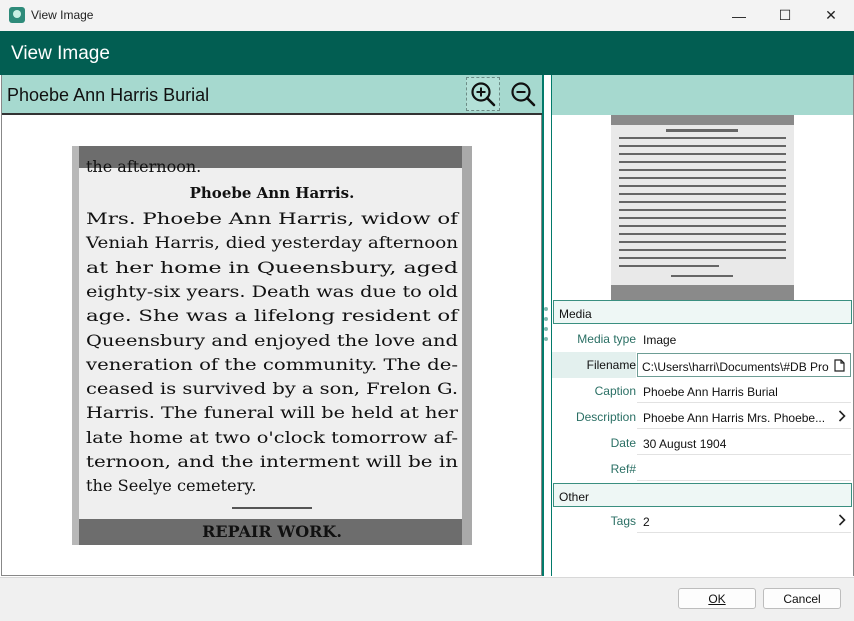 This screenshot has height=621, width=854. What do you see at coordinates (785, 15) in the screenshot?
I see `maximize-button: ☐` at bounding box center [785, 15].